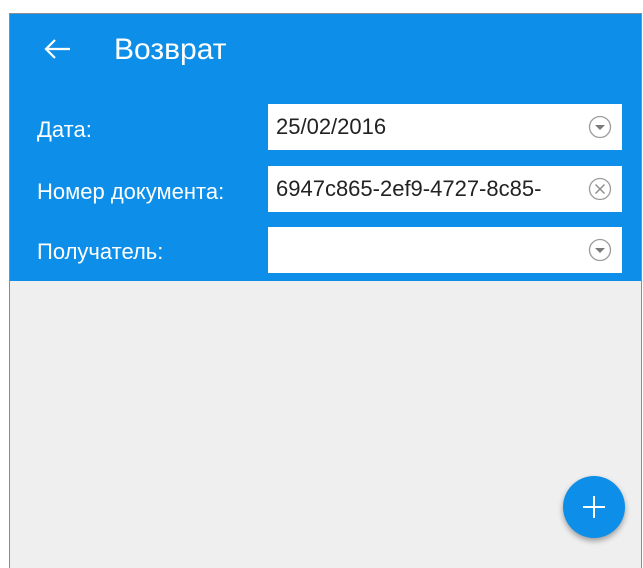 The height and width of the screenshot is (568, 643). Describe the element at coordinates (57, 49) in the screenshot. I see `arrow-left-icon` at that location.